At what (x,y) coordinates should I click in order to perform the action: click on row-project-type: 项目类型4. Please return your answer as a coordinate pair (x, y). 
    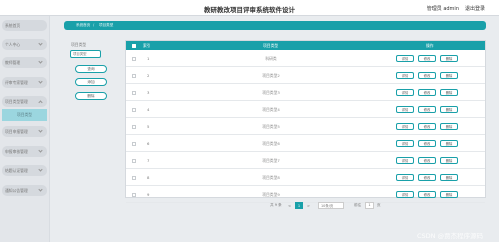
    Looking at the image, I should click on (271, 109).